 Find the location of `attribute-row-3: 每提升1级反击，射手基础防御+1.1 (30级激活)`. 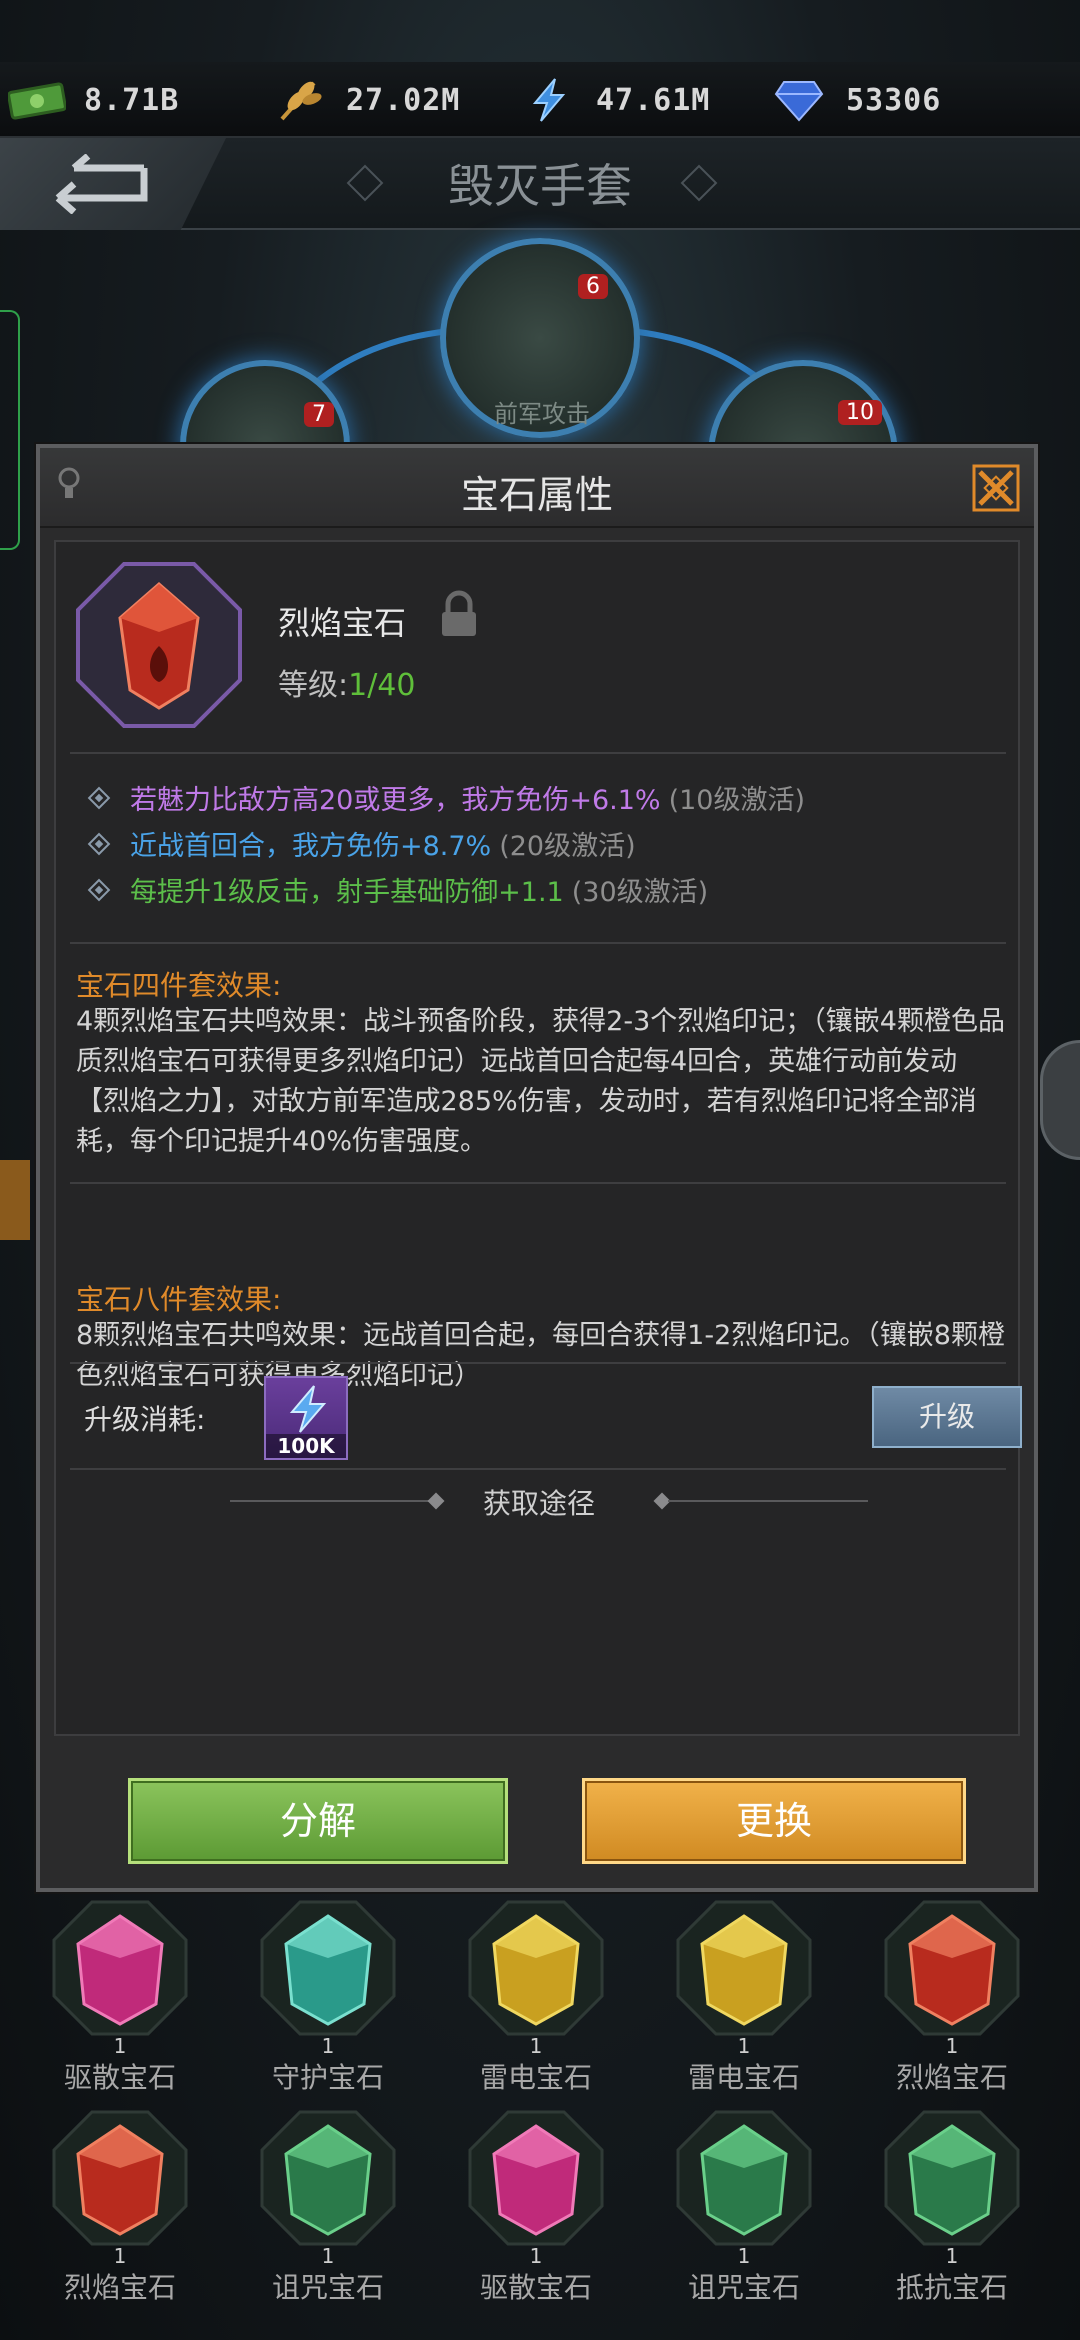

attribute-row-3: 每提升1级反击，射手基础防御+1.1 (30级激活) is located at coordinates (397, 889).